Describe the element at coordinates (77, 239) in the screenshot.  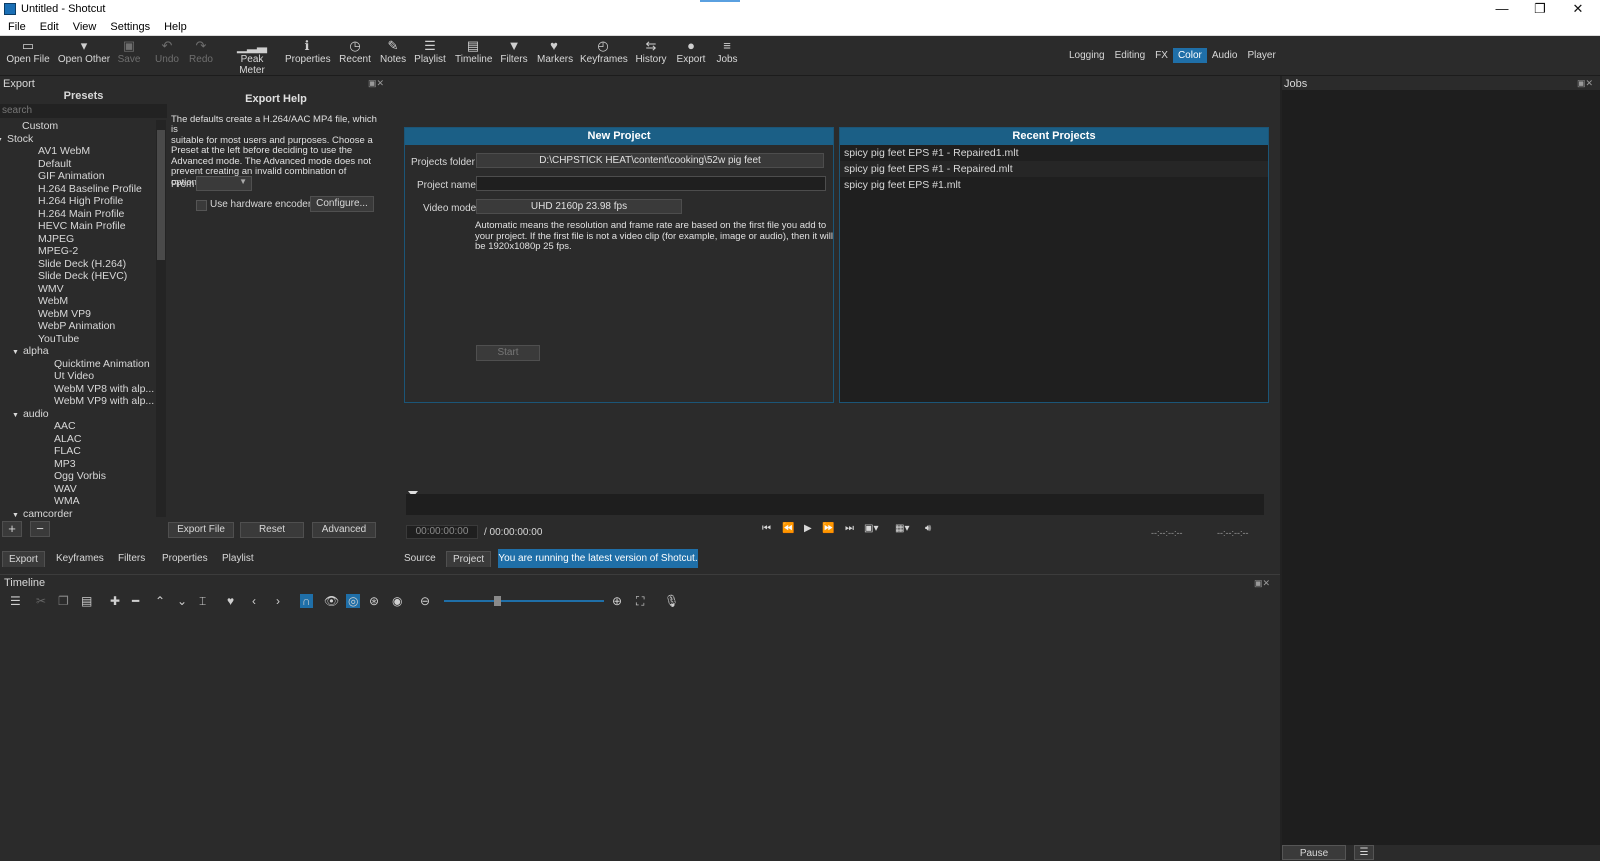
I see `preset-tree-item: MJPEG` at that location.